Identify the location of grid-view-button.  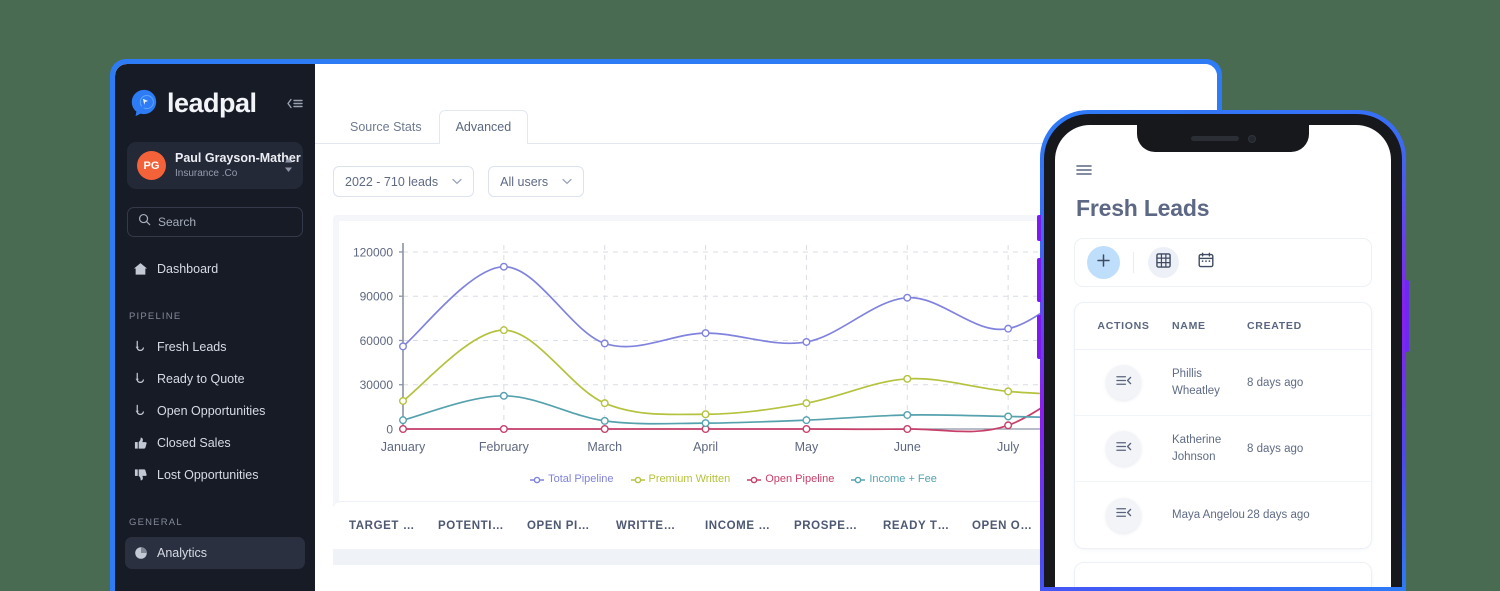
(1163, 262).